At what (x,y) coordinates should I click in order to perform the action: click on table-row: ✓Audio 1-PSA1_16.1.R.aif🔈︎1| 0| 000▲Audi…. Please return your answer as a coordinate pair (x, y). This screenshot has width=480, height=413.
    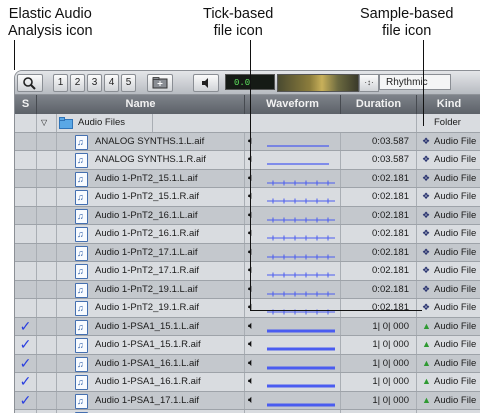
    Looking at the image, I should click on (247, 382).